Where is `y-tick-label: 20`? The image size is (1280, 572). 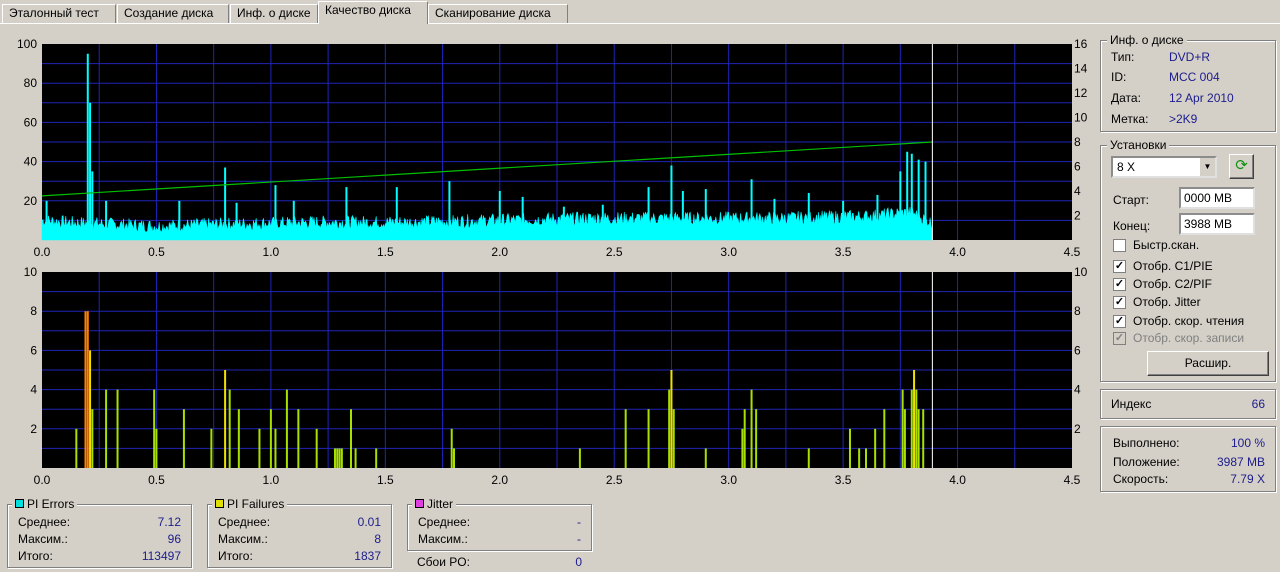 y-tick-label: 20 is located at coordinates (31, 201).